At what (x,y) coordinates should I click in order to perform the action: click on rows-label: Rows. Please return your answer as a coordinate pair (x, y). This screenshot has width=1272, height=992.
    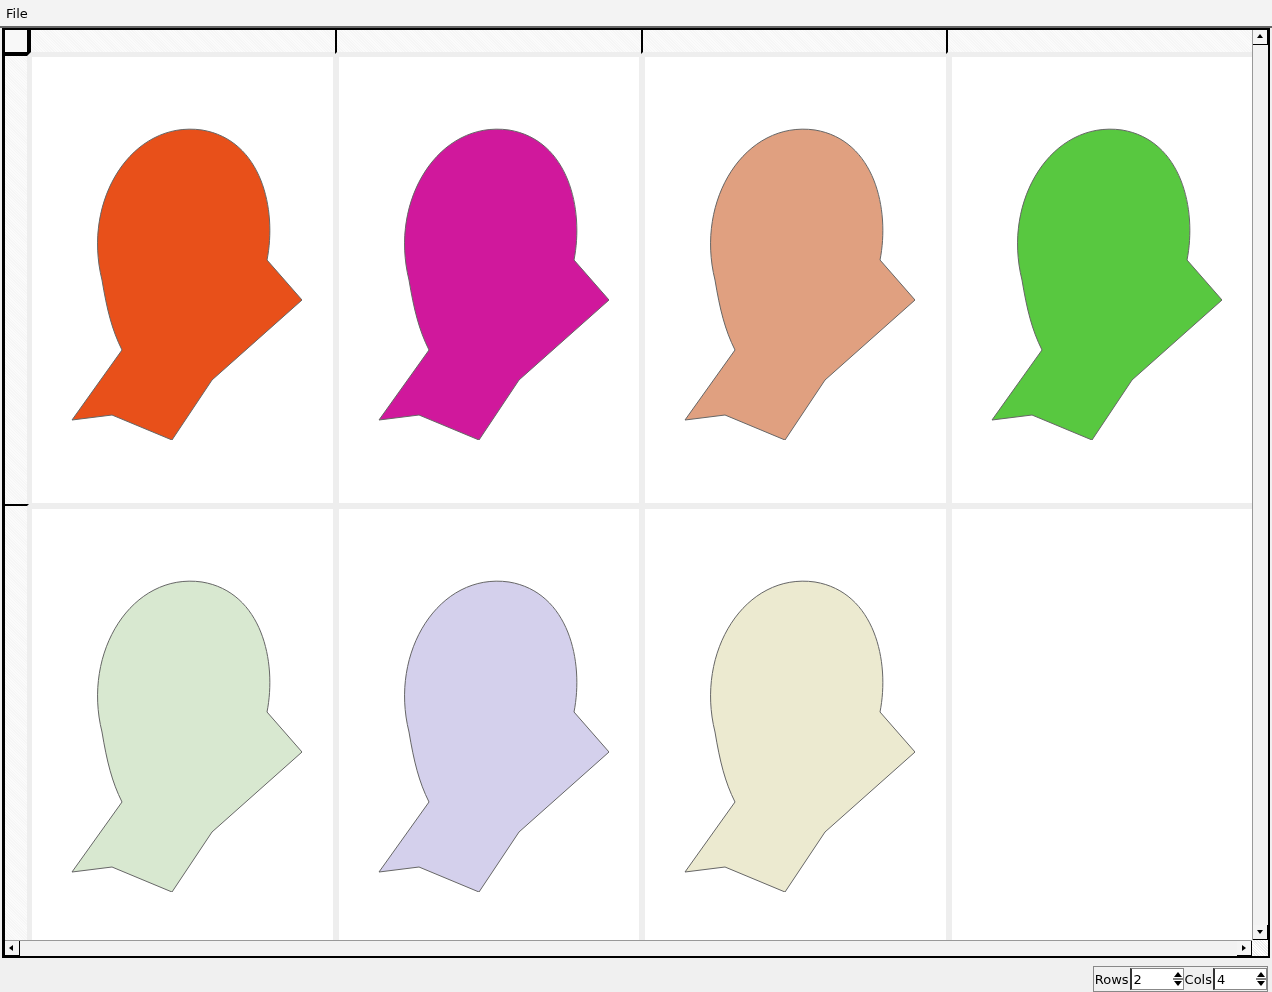
    Looking at the image, I should click on (1111, 979).